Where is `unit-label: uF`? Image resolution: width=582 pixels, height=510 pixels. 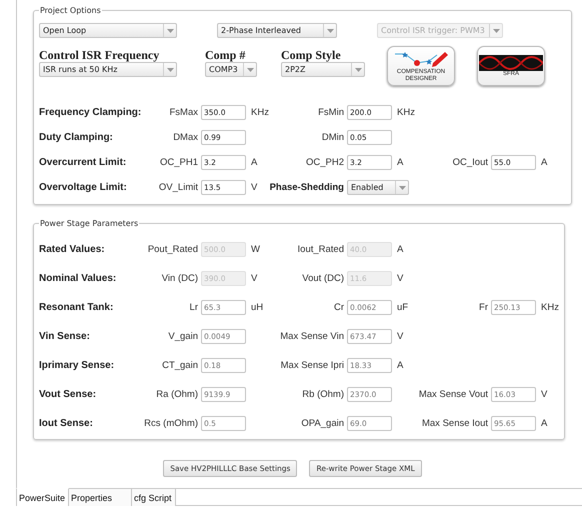
unit-label: uF is located at coordinates (403, 307).